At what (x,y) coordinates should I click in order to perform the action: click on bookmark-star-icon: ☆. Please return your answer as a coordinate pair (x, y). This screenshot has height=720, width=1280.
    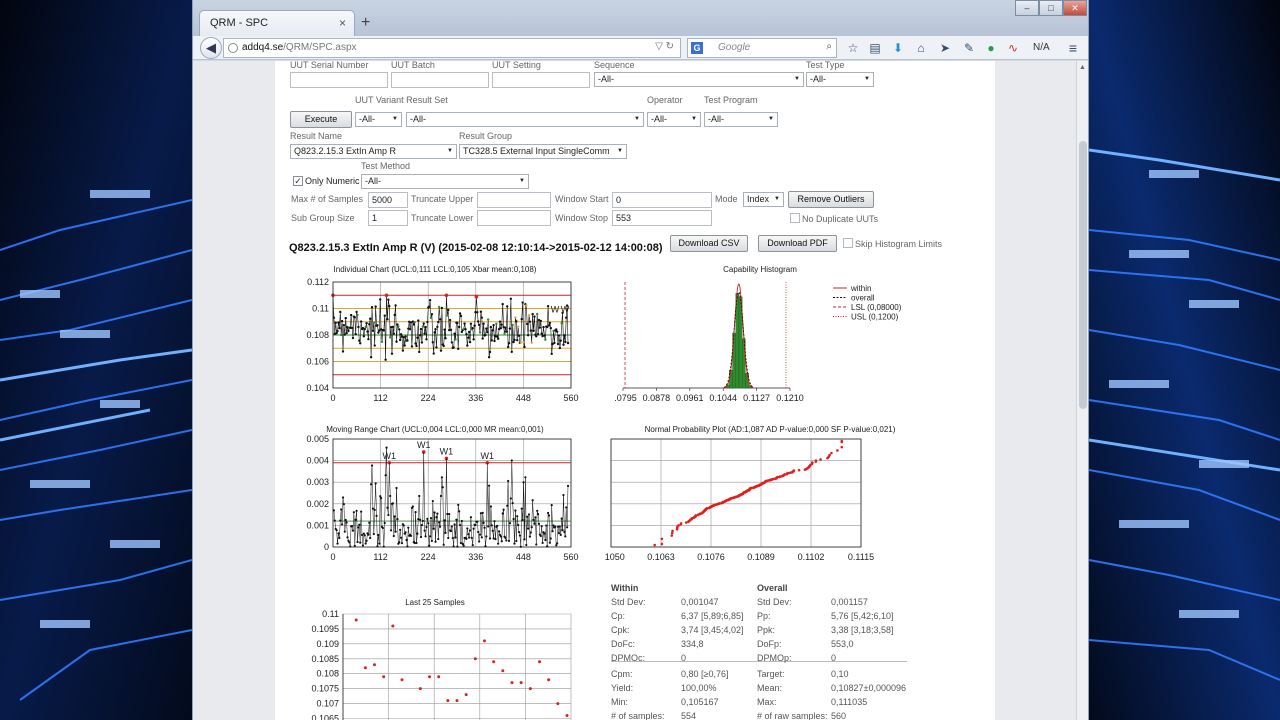
    Looking at the image, I should click on (853, 48).